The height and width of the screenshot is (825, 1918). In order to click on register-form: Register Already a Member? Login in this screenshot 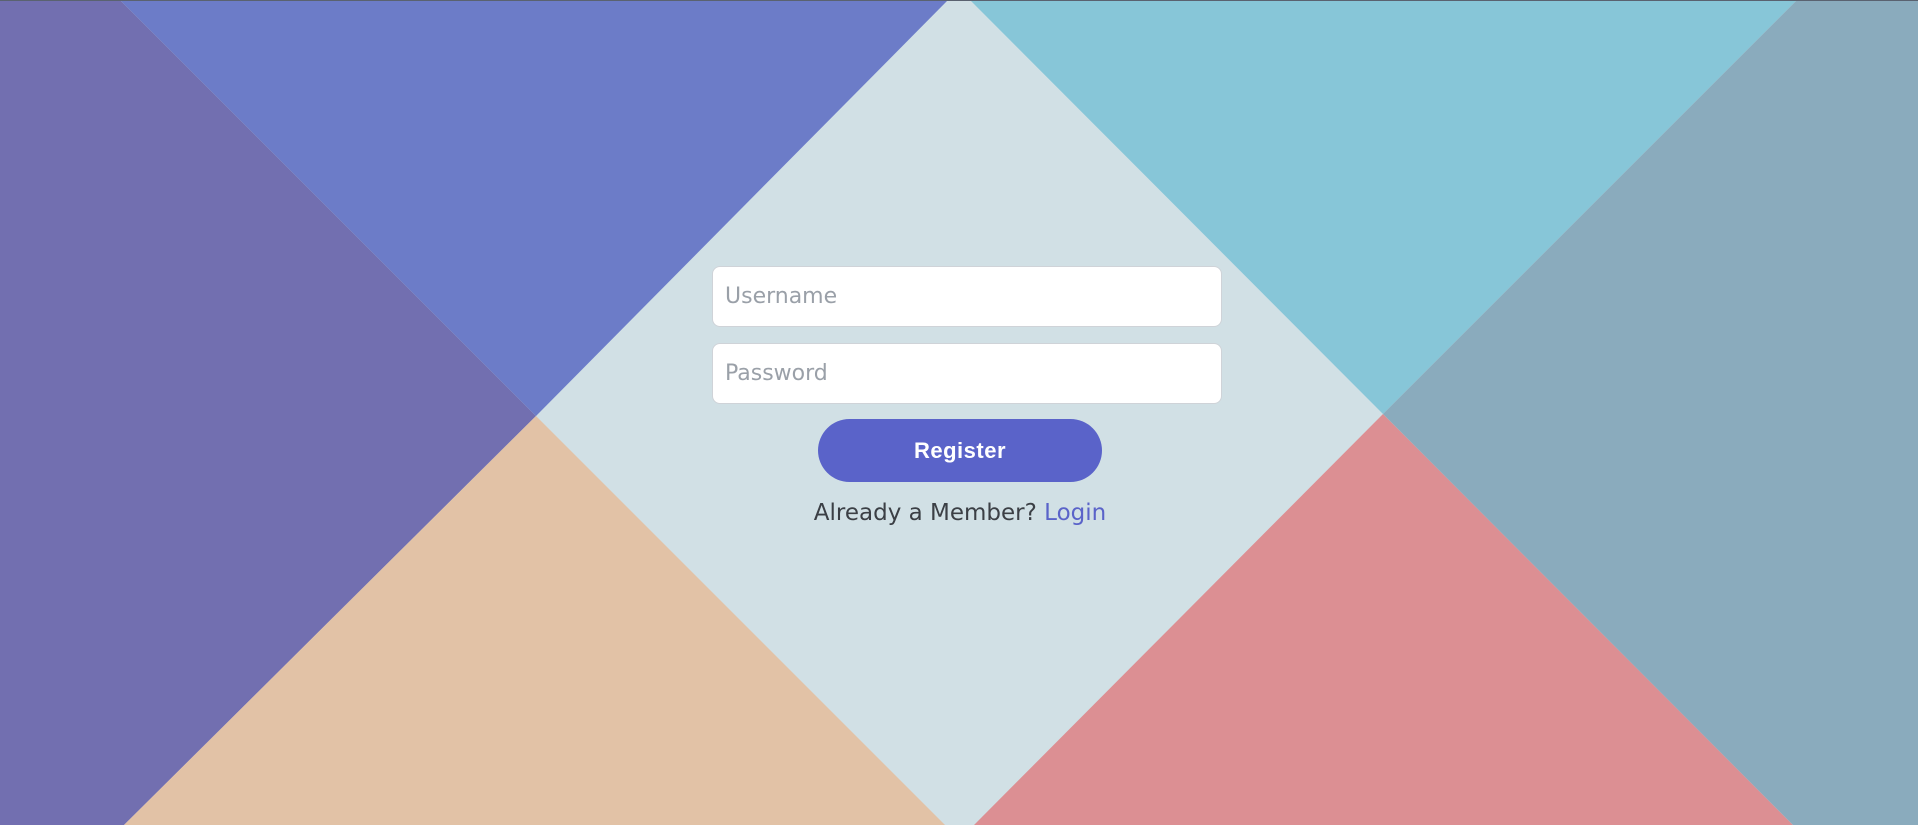, I will do `click(967, 396)`.